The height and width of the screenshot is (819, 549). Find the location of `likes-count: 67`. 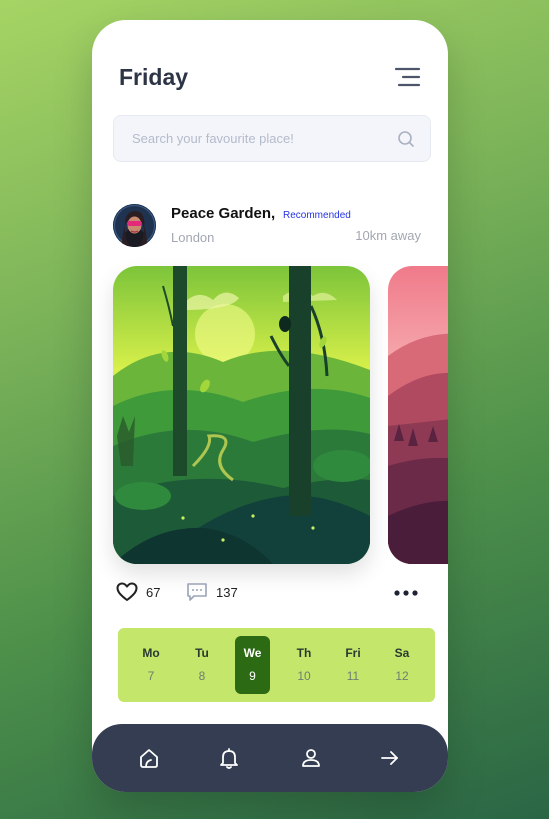

likes-count: 67 is located at coordinates (153, 592).